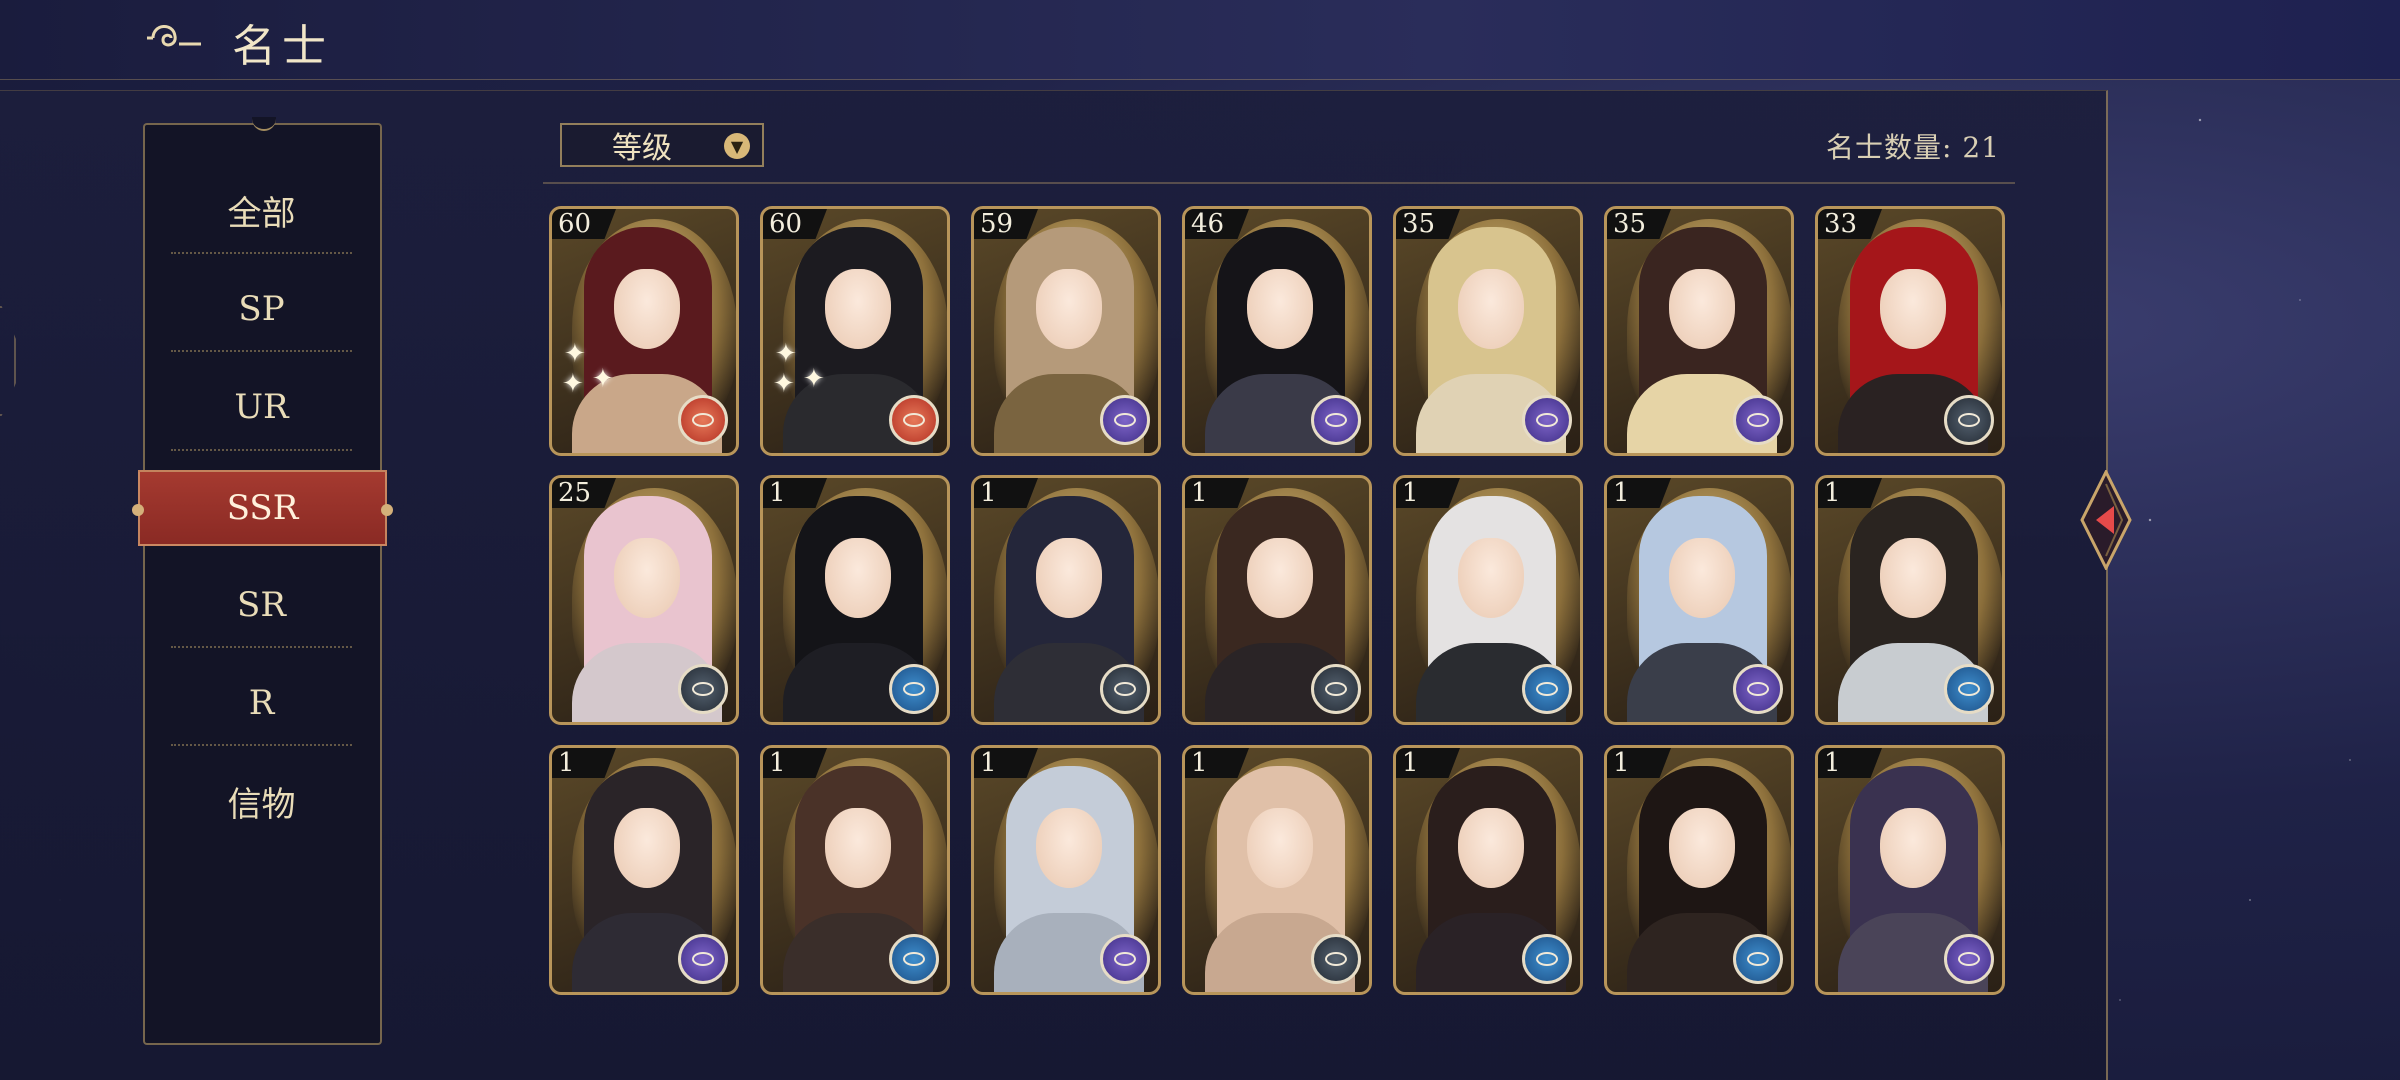 This screenshot has height=1080, width=2400. What do you see at coordinates (1066, 331) in the screenshot?
I see `hero-card: 59` at bounding box center [1066, 331].